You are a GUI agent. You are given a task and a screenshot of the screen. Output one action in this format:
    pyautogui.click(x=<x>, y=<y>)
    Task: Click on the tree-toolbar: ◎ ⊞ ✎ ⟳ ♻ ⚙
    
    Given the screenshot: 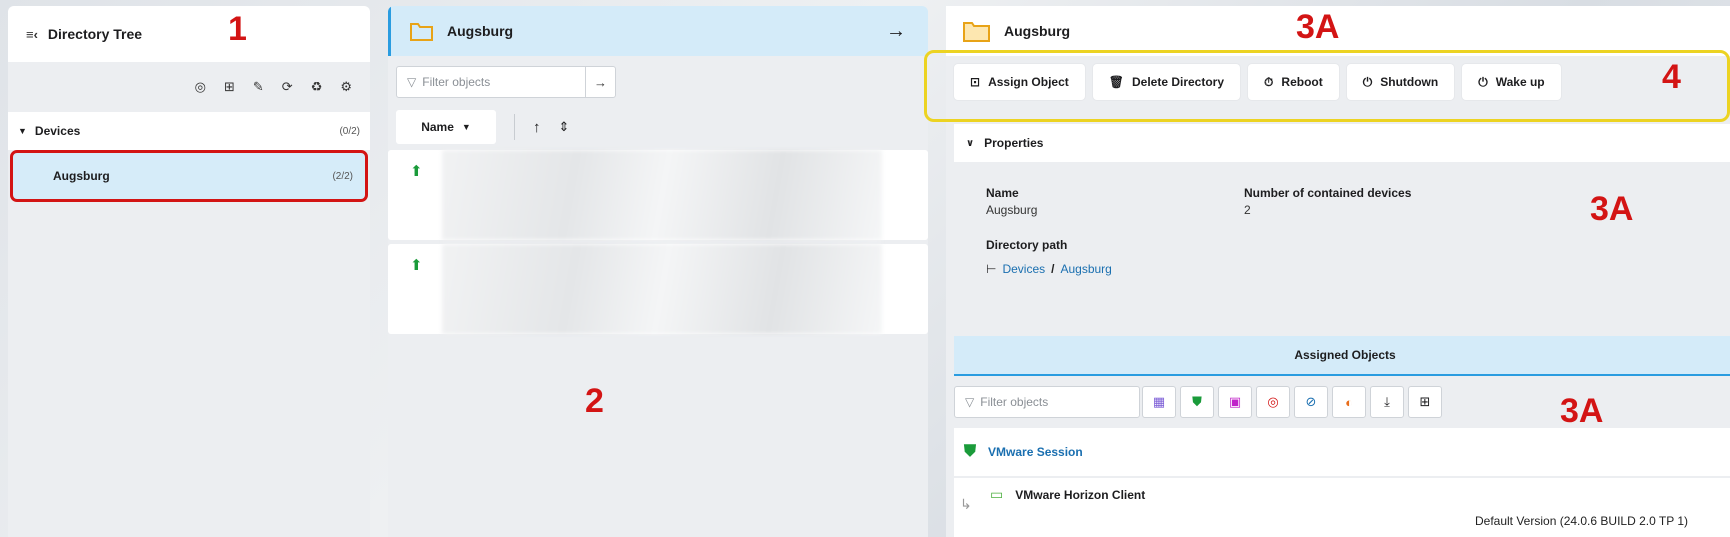 What is the action you would take?
    pyautogui.click(x=189, y=87)
    